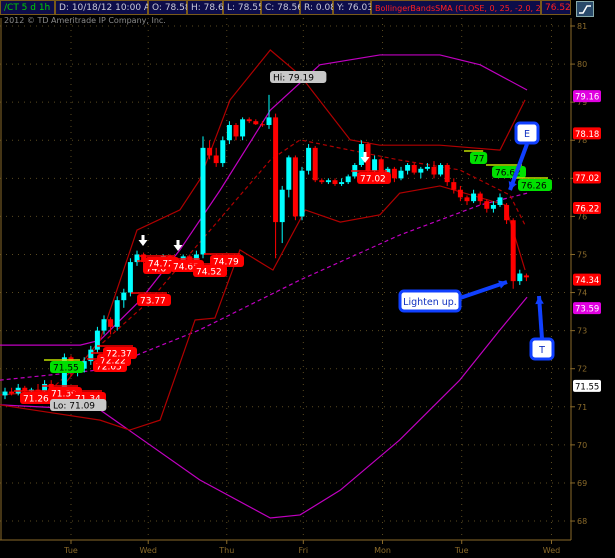 The height and width of the screenshot is (558, 615). I want to click on low-label: L: 78.55, so click(243, 7).